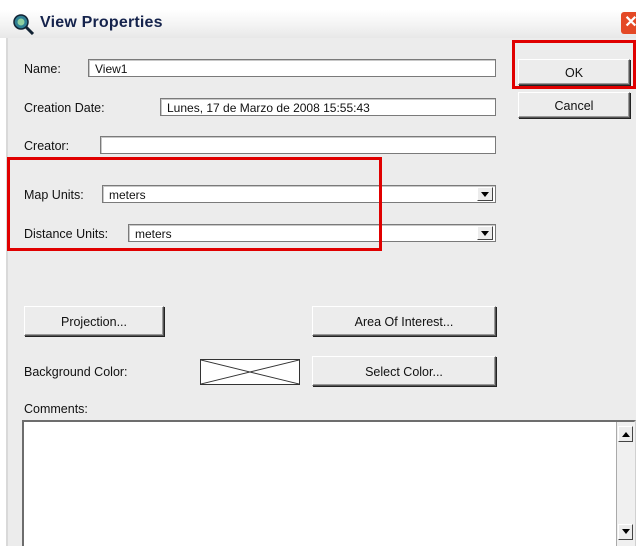 The image size is (636, 546). I want to click on name-label: Name:, so click(42, 69).